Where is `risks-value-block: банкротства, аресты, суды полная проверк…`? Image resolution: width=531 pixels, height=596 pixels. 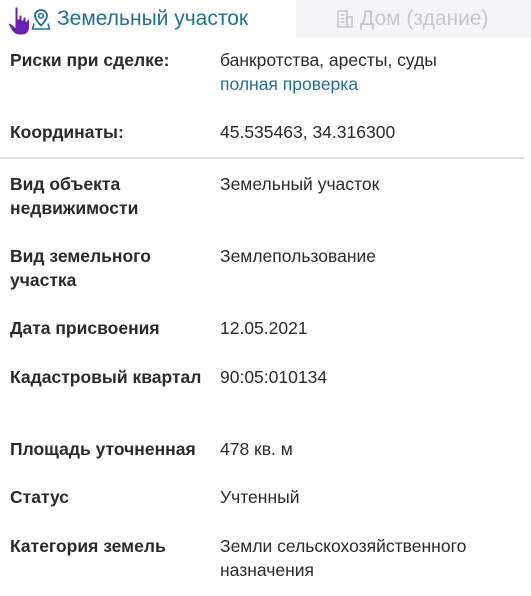
risks-value-block: банкротства, аресты, суды полная проверк… is located at coordinates (372, 72).